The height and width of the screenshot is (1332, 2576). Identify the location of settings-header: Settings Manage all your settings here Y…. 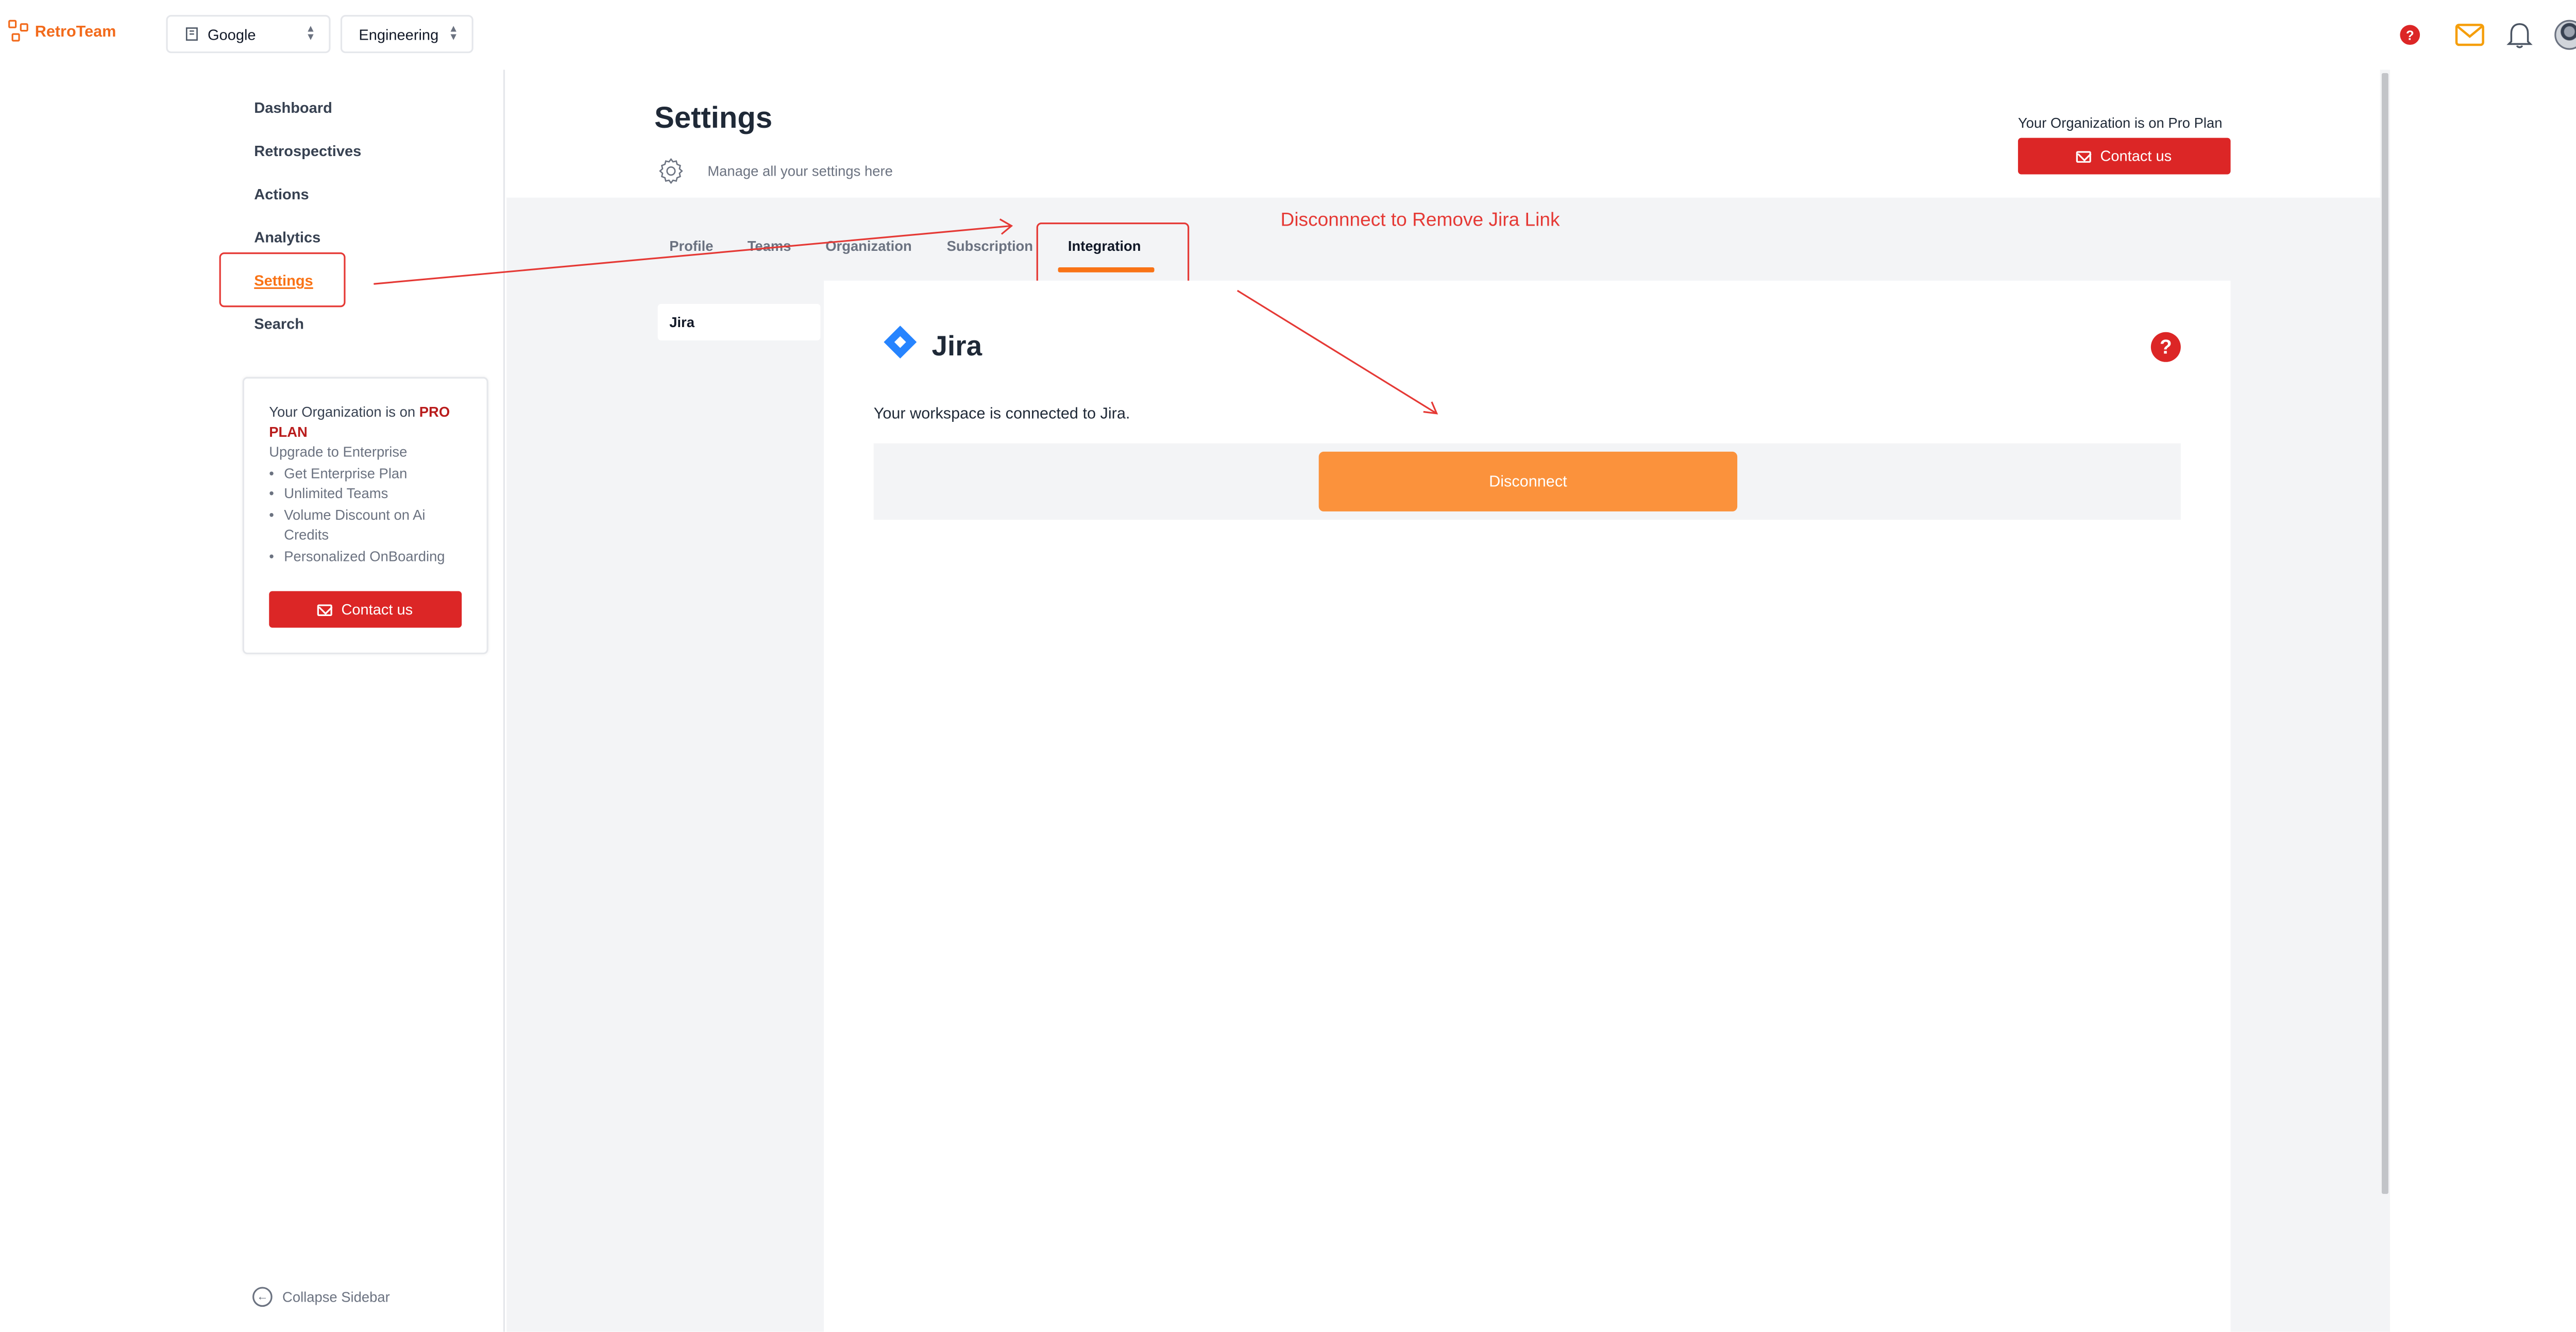
(1447, 134).